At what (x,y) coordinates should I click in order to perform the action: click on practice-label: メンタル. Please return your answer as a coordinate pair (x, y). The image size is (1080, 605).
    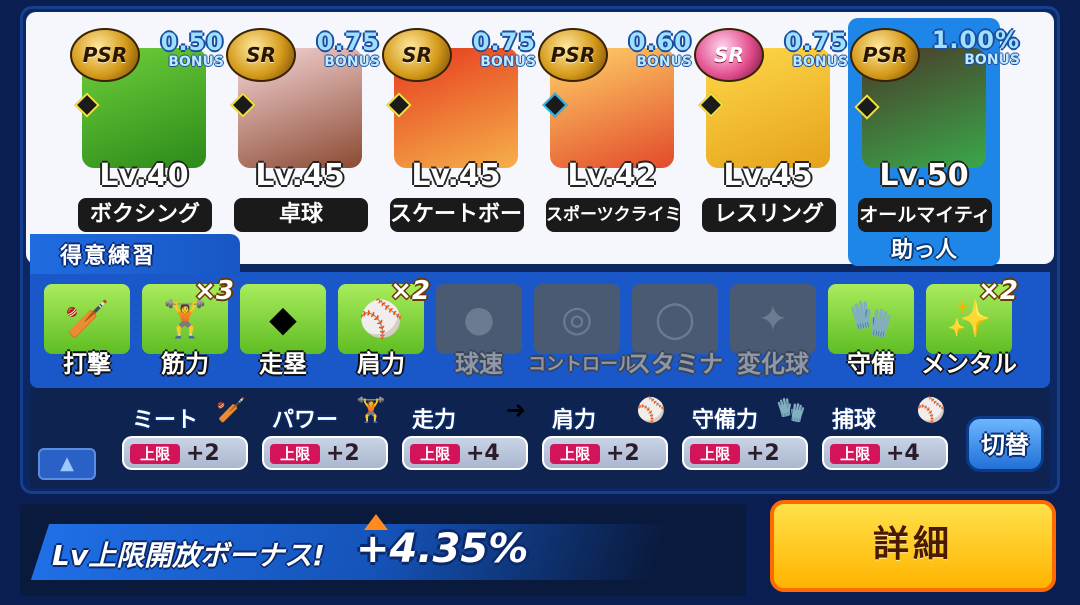
    Looking at the image, I should click on (969, 364).